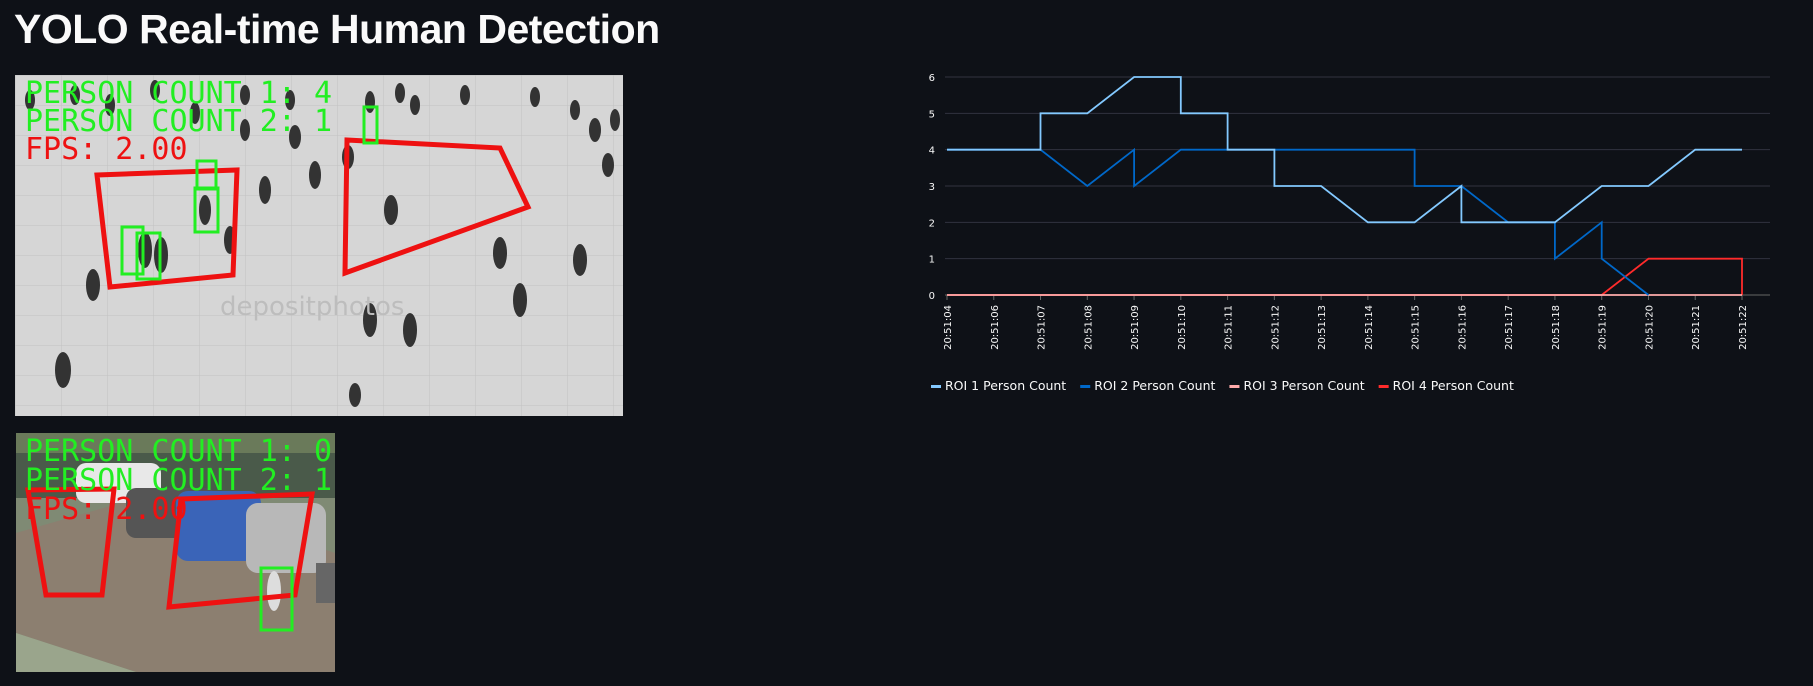  Describe the element at coordinates (1135, 327) in the screenshot. I see `x-tick-label: 20:51:09` at that location.